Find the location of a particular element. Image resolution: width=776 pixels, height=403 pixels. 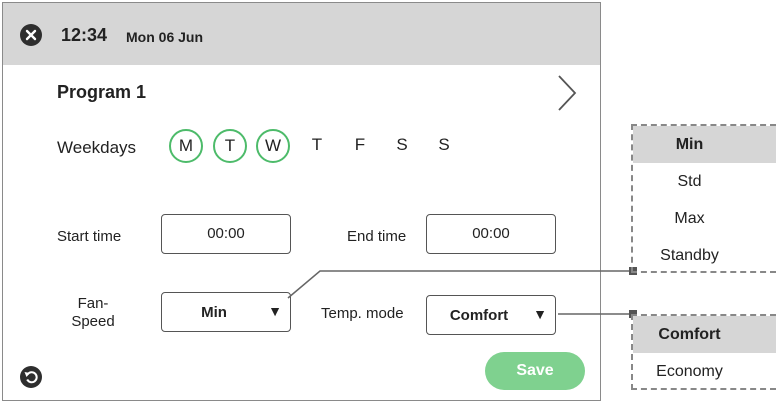

temp-mode-select: Comfort ▼ is located at coordinates (491, 315).